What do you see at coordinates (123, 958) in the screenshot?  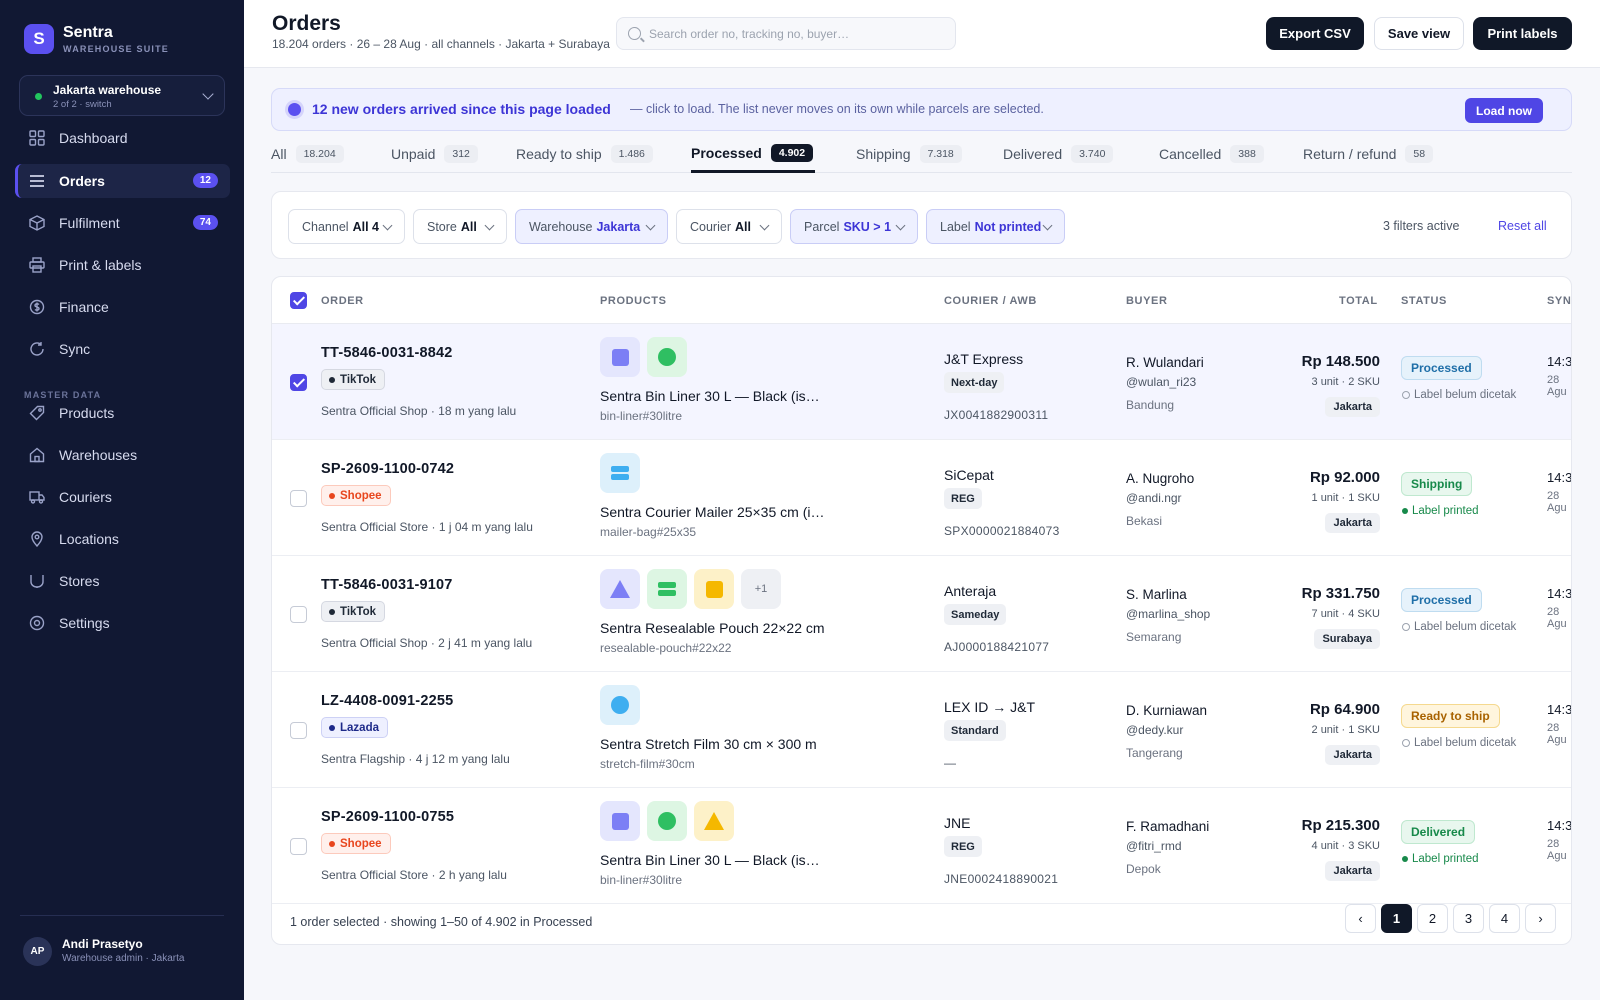 I see `user-role: Warehouse admin · Jakarta` at bounding box center [123, 958].